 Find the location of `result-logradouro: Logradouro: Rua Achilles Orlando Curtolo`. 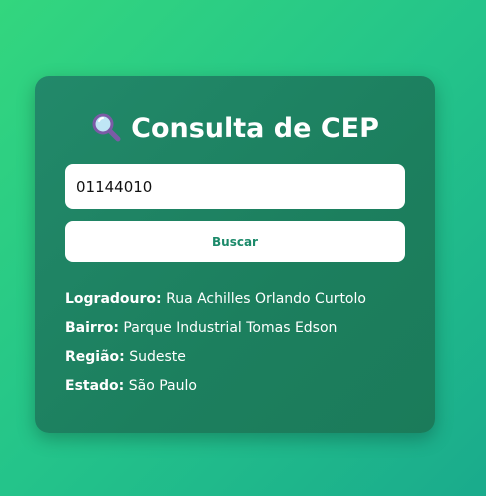

result-logradouro: Logradouro: Rua Achilles Orlando Curtolo is located at coordinates (235, 303).